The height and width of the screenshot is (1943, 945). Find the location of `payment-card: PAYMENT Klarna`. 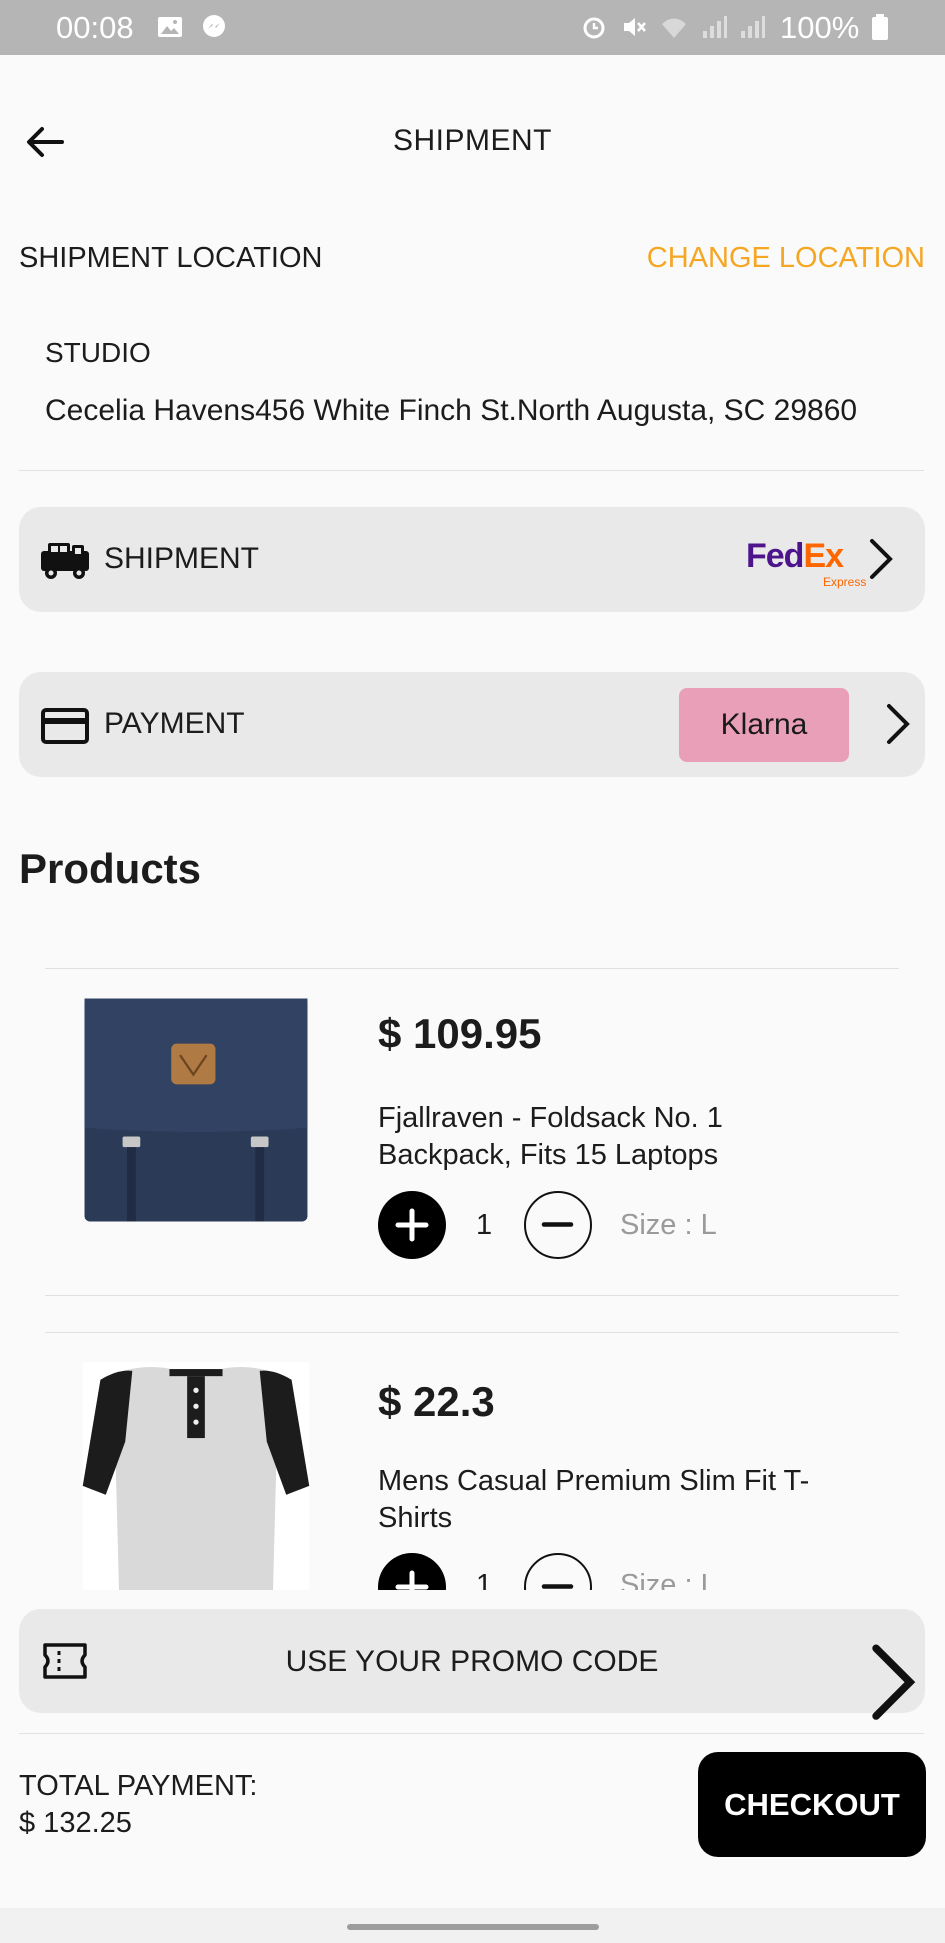

payment-card: PAYMENT Klarna is located at coordinates (472, 724).